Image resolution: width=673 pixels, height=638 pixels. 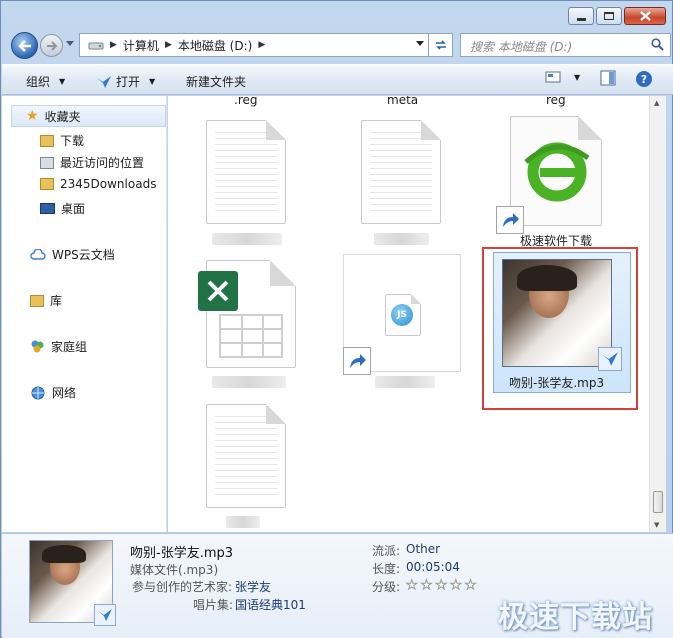 I want to click on view-icon, so click(x=553, y=77).